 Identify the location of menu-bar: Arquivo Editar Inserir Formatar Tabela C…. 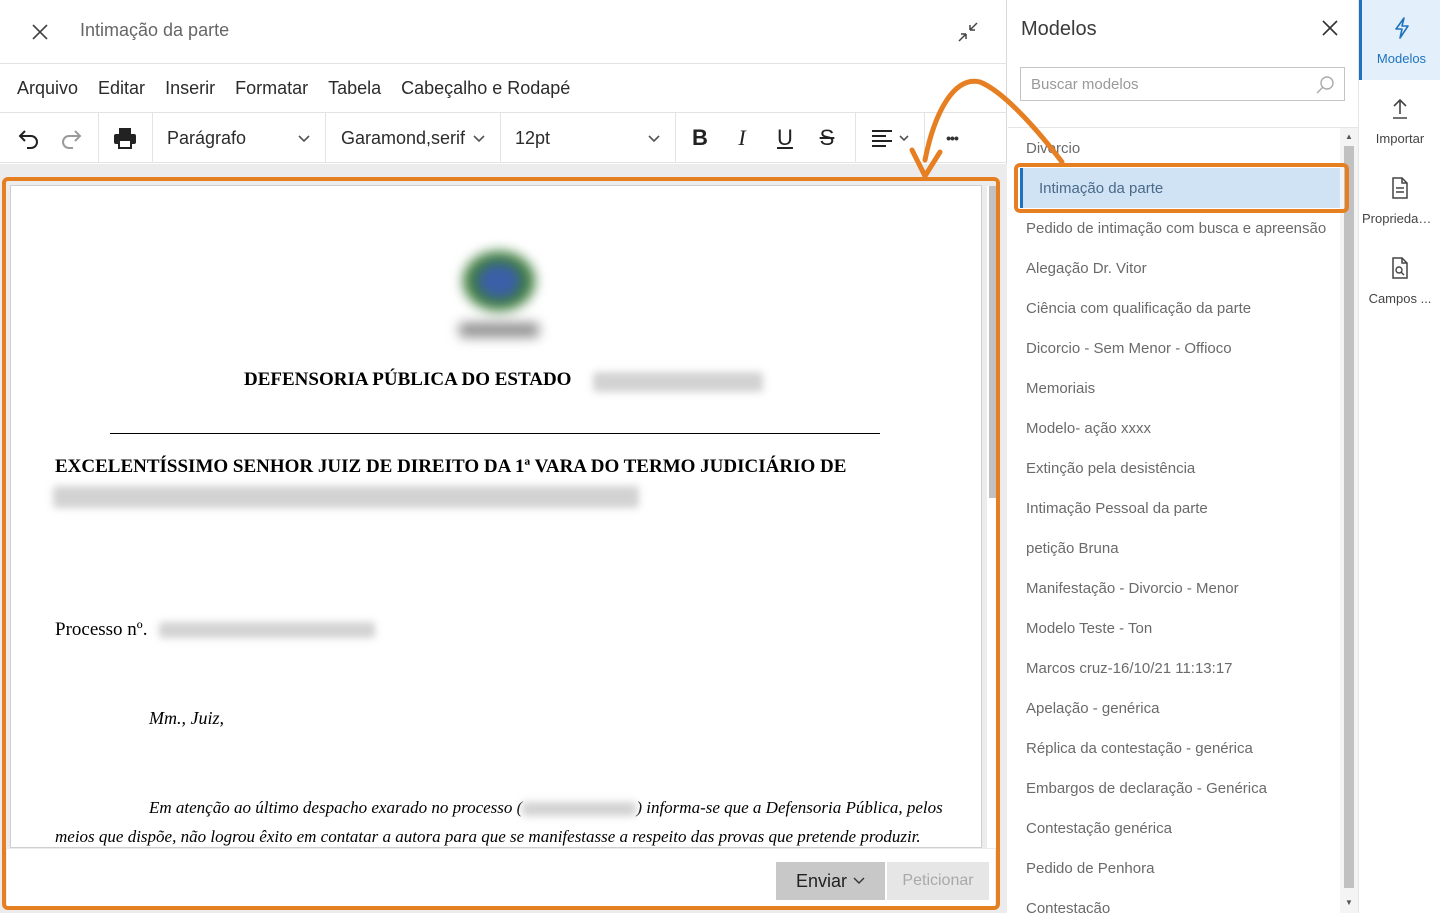
(503, 88).